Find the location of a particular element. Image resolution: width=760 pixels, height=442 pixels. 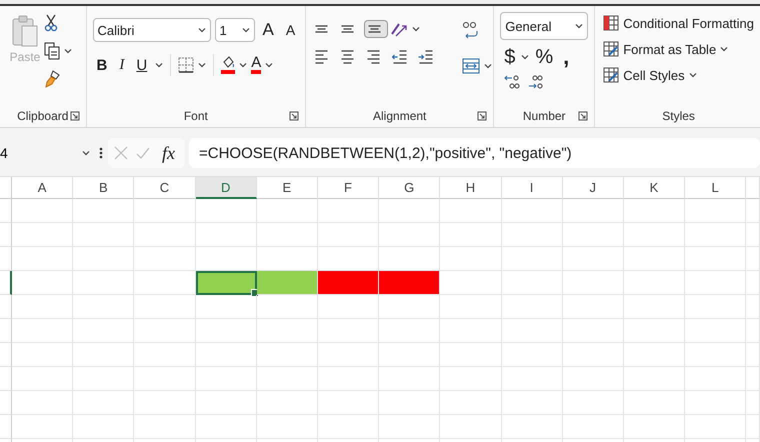

copy-icon is located at coordinates (52, 51).